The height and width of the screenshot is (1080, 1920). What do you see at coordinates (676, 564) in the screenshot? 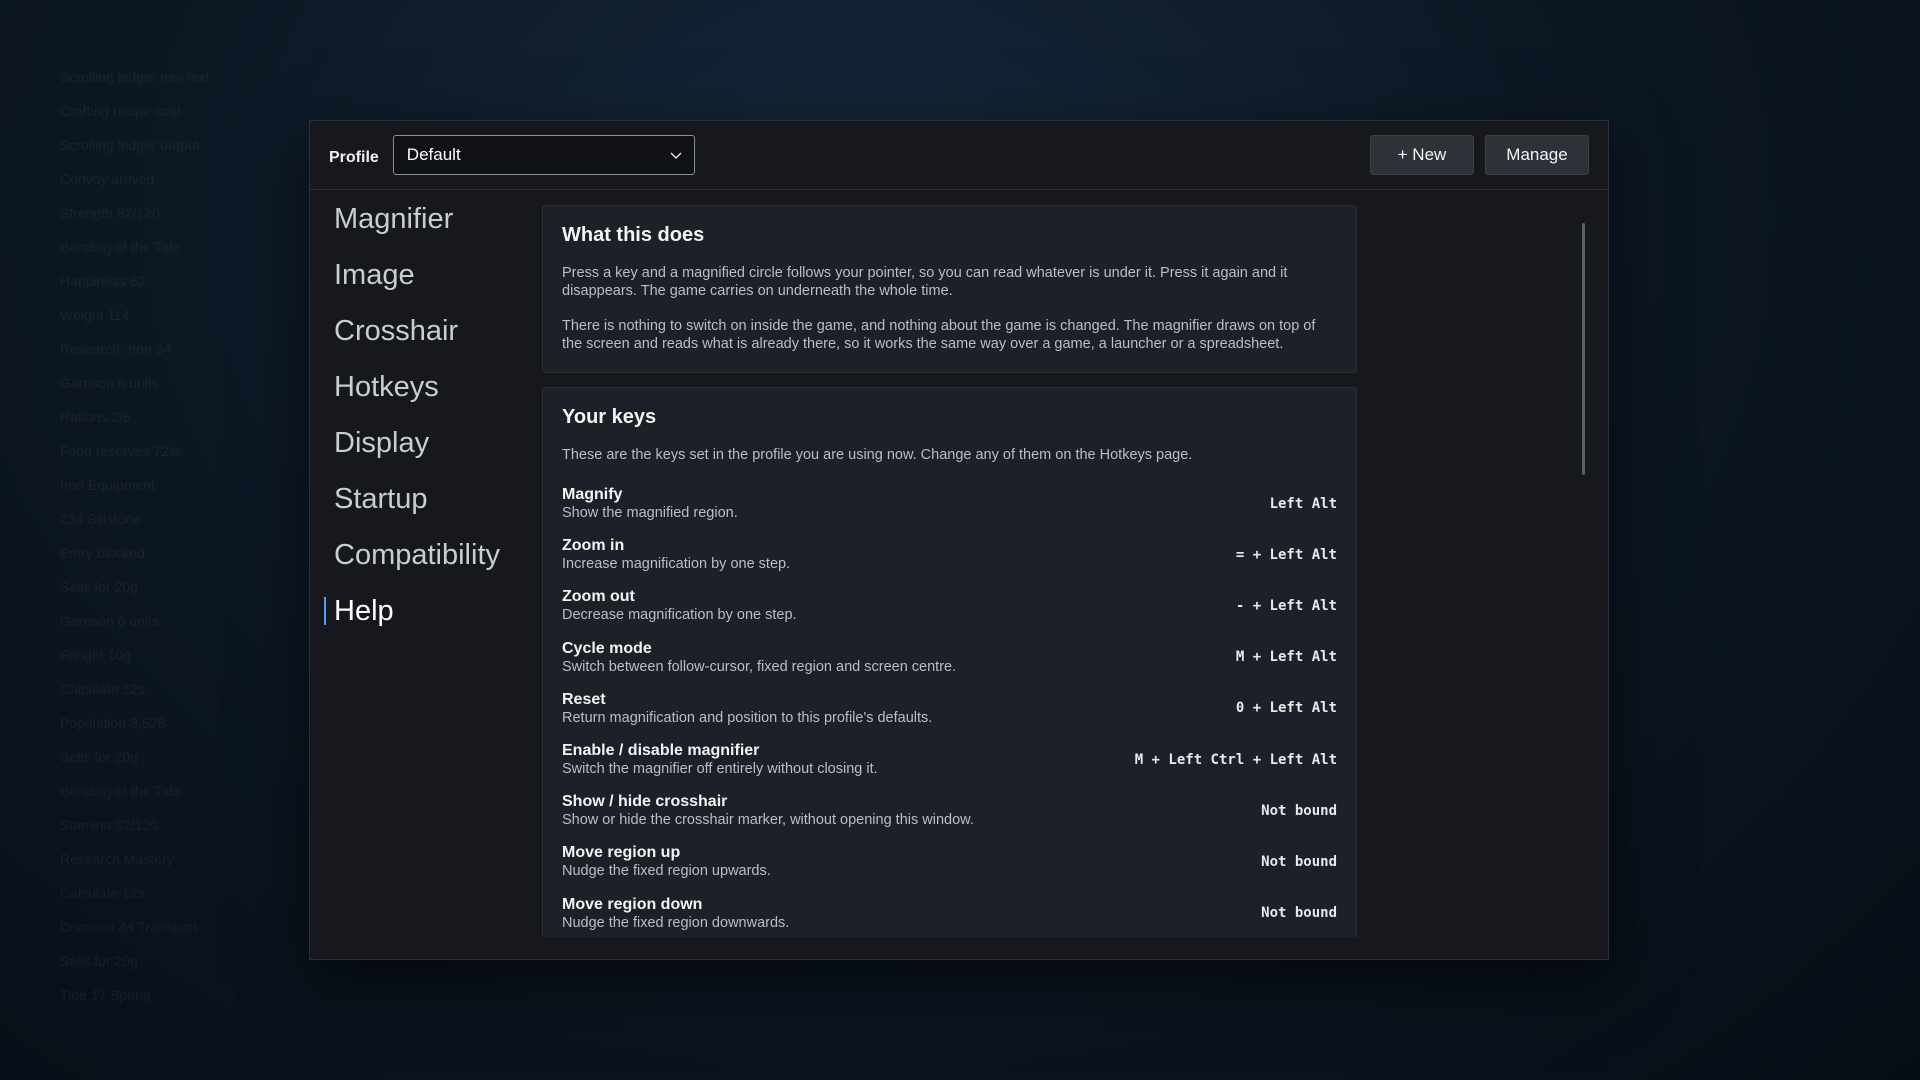
I see `key-desc: Increase magnification by one step.` at bounding box center [676, 564].